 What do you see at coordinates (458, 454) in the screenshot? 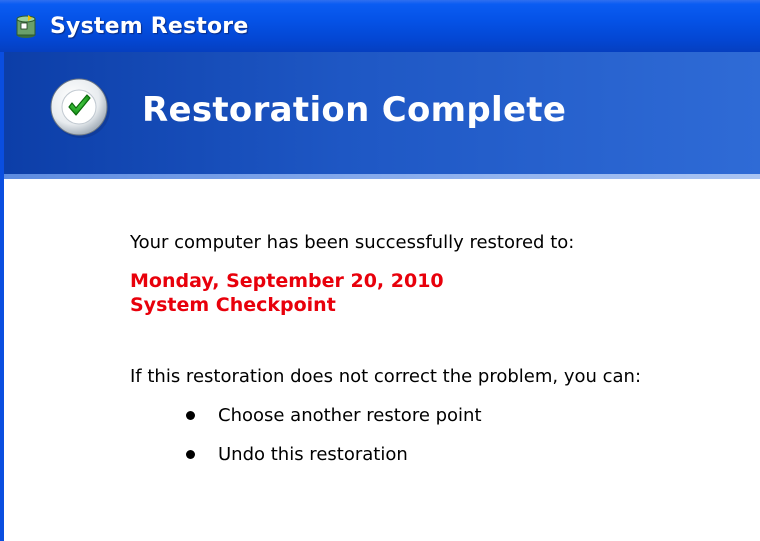
I see `list-item: Undo this restoration` at bounding box center [458, 454].